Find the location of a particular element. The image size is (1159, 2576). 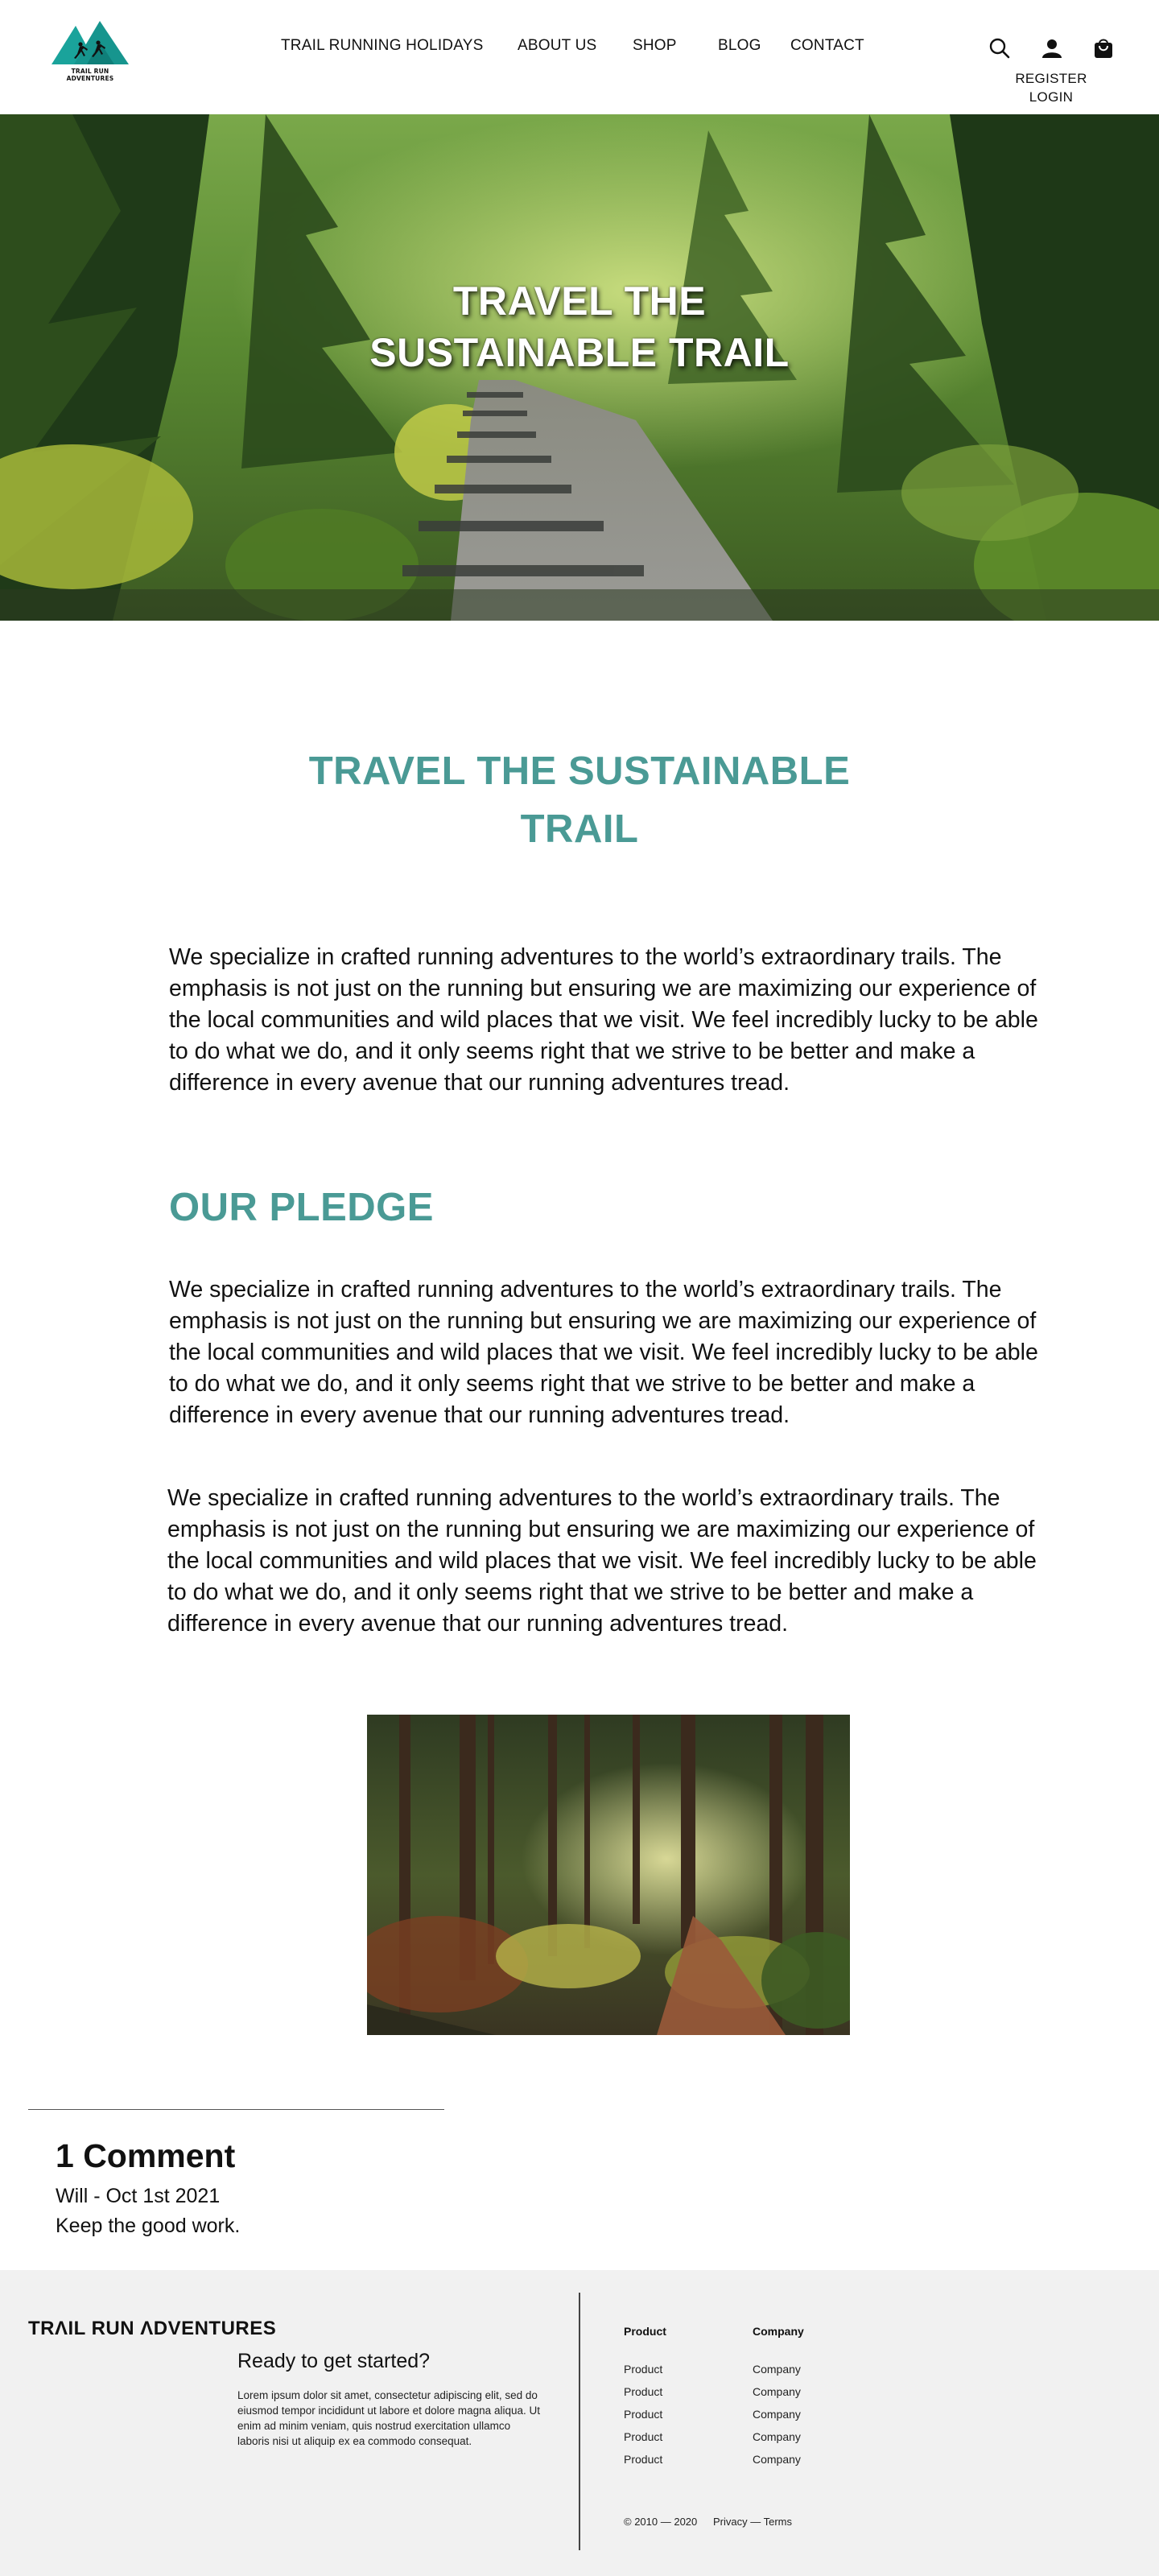

nav-about-us: ABOUT US is located at coordinates (557, 46).